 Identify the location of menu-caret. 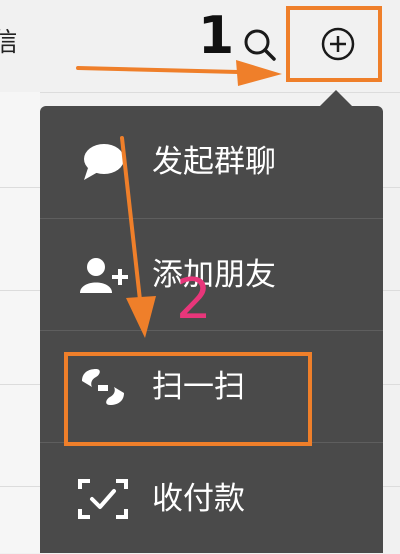
(336, 98).